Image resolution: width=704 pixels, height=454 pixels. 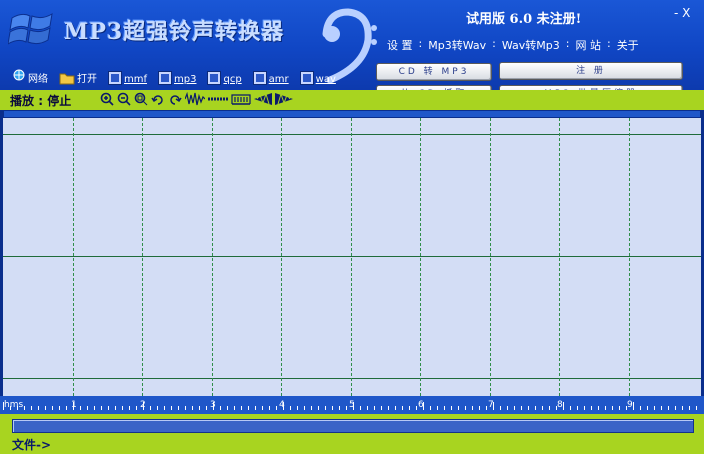 I want to click on redo-icon, so click(x=175, y=99).